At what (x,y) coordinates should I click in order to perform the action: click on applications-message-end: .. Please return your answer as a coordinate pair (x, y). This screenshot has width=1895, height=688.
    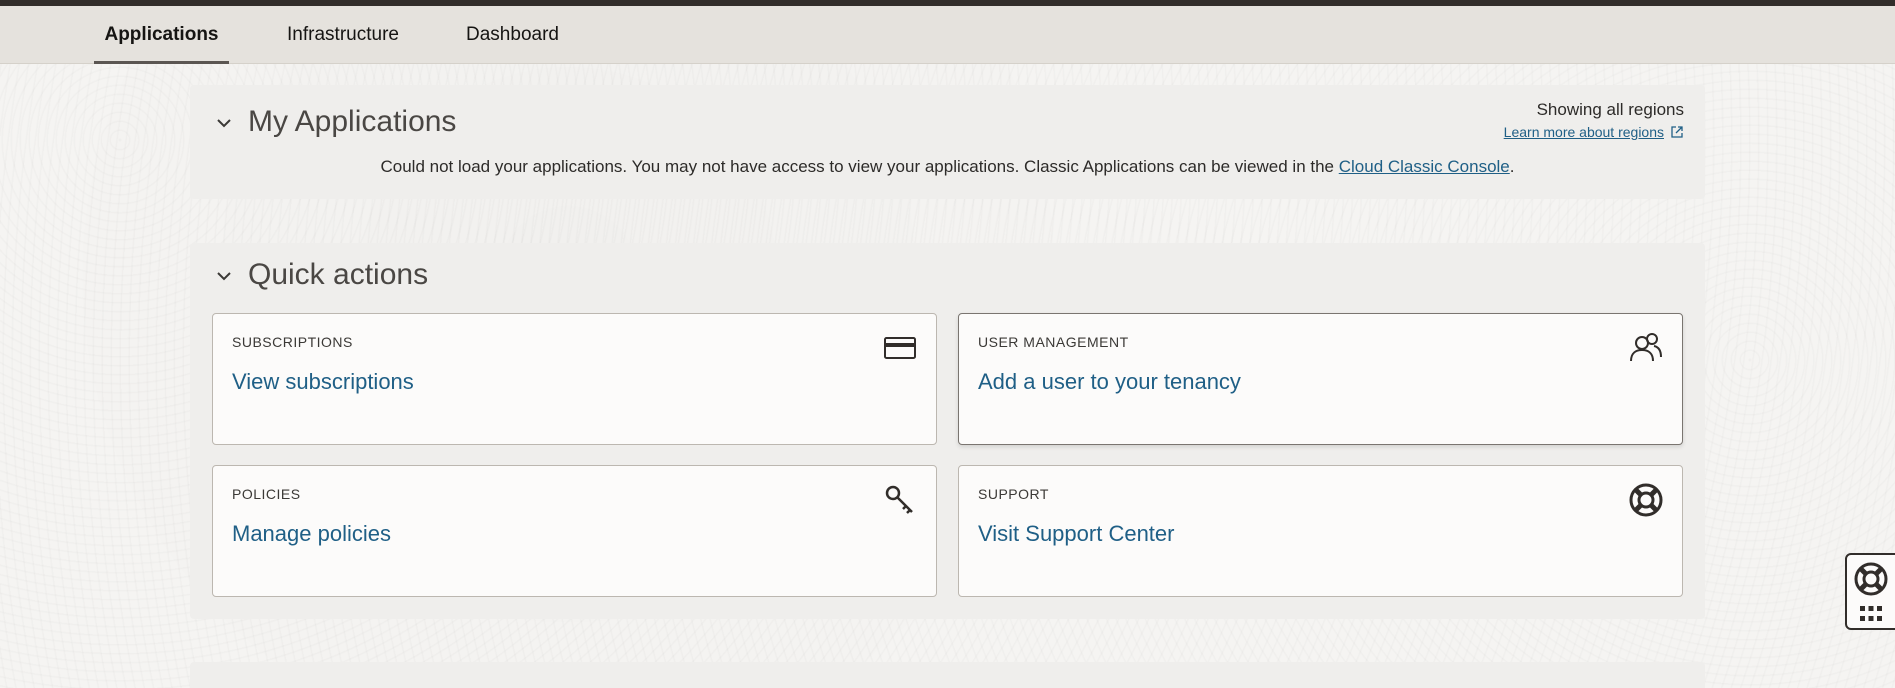
    Looking at the image, I should click on (1512, 166).